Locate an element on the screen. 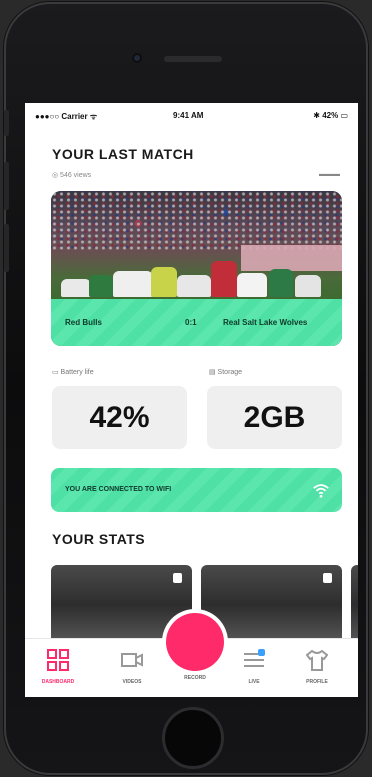 The width and height of the screenshot is (372, 777). storage-label: ▤ Storage is located at coordinates (226, 372).